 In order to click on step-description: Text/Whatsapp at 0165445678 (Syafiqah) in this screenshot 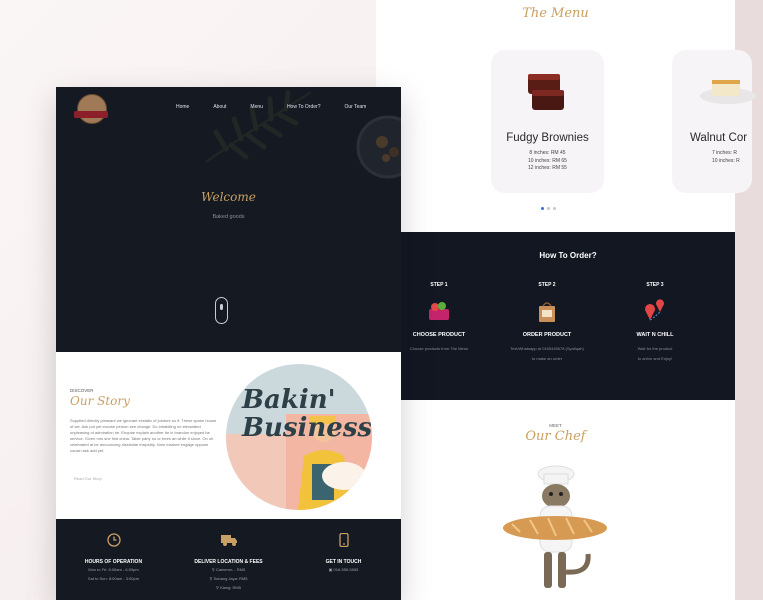, I will do `click(547, 348)`.